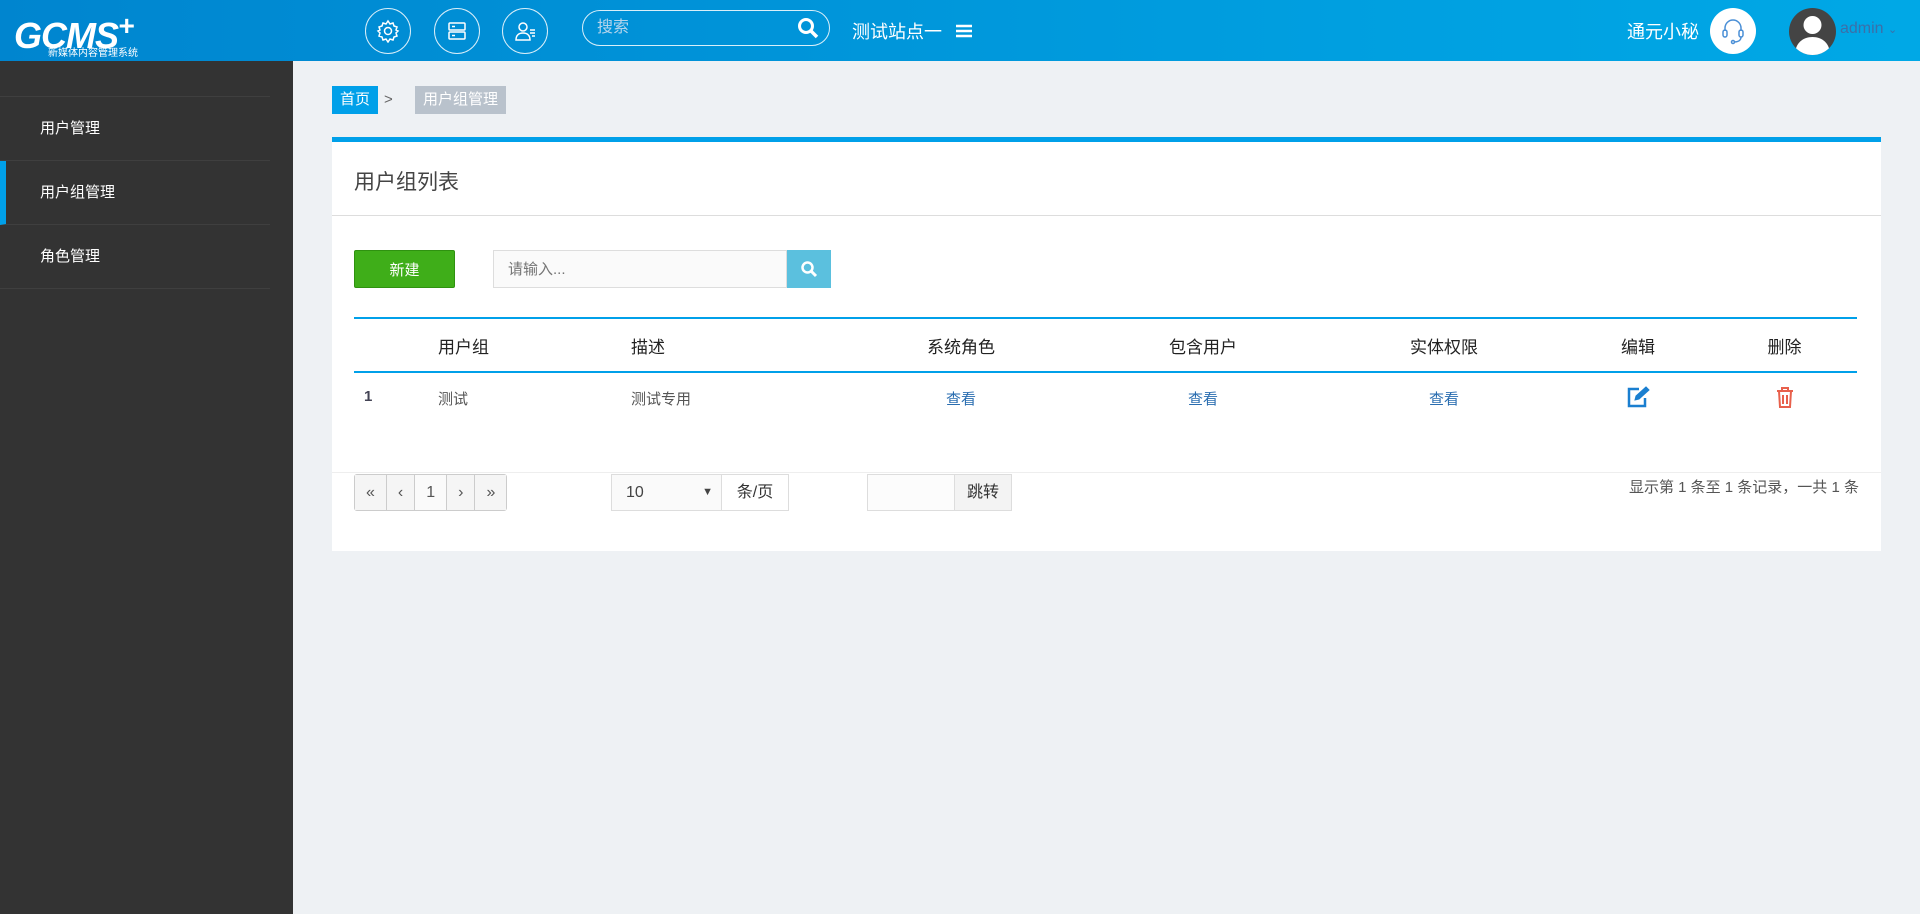 This screenshot has width=1920, height=914. I want to click on site-switcher: 测试站点一, so click(912, 31).